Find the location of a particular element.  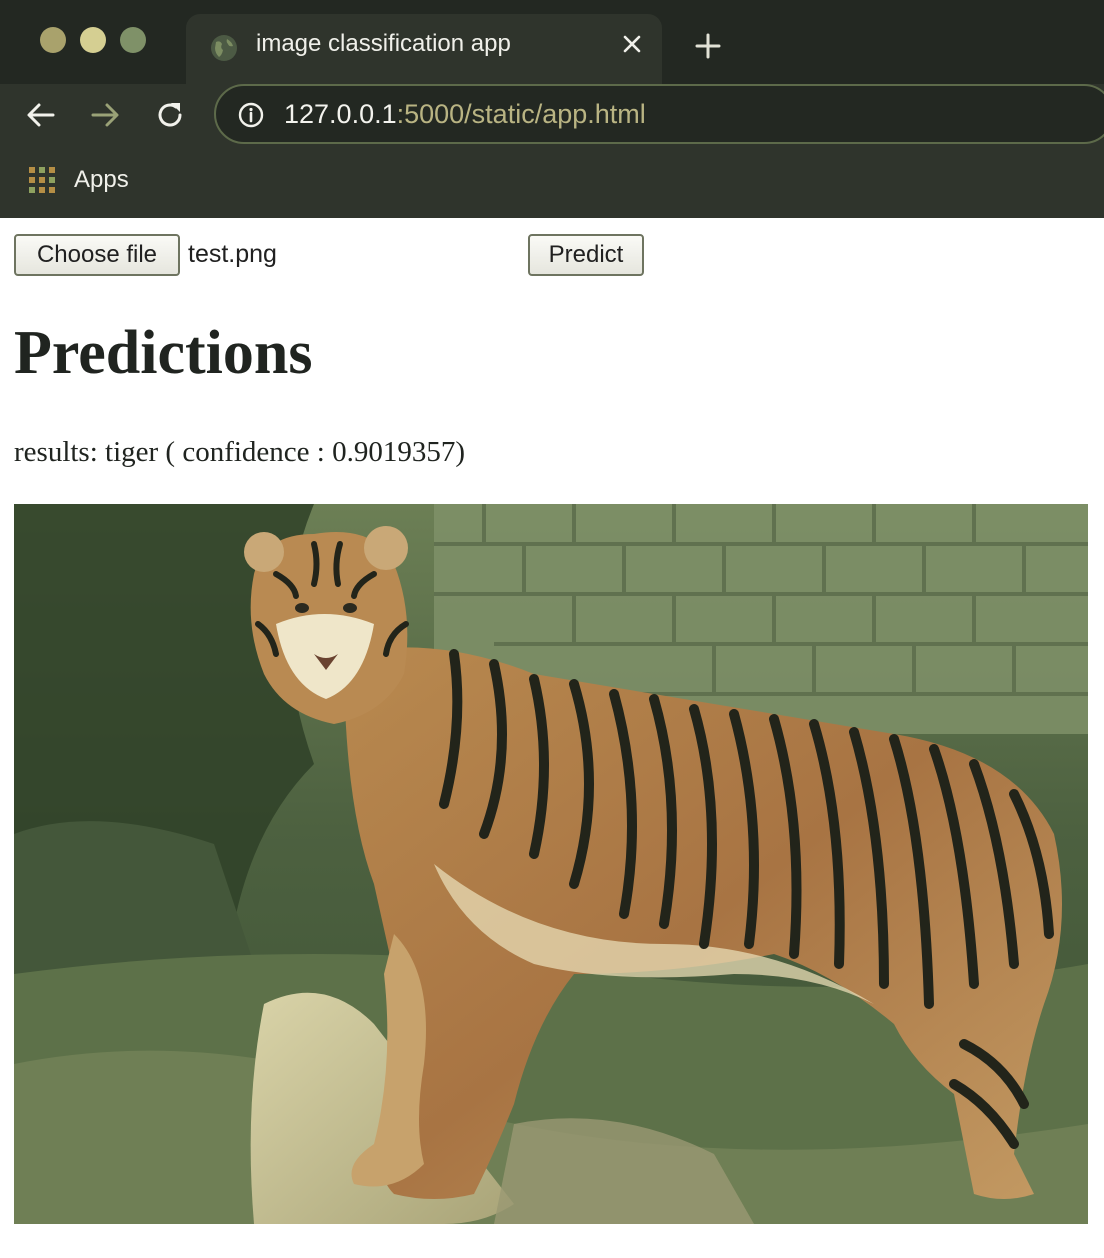

bookmarks-bar: Apps is located at coordinates (552, 183).